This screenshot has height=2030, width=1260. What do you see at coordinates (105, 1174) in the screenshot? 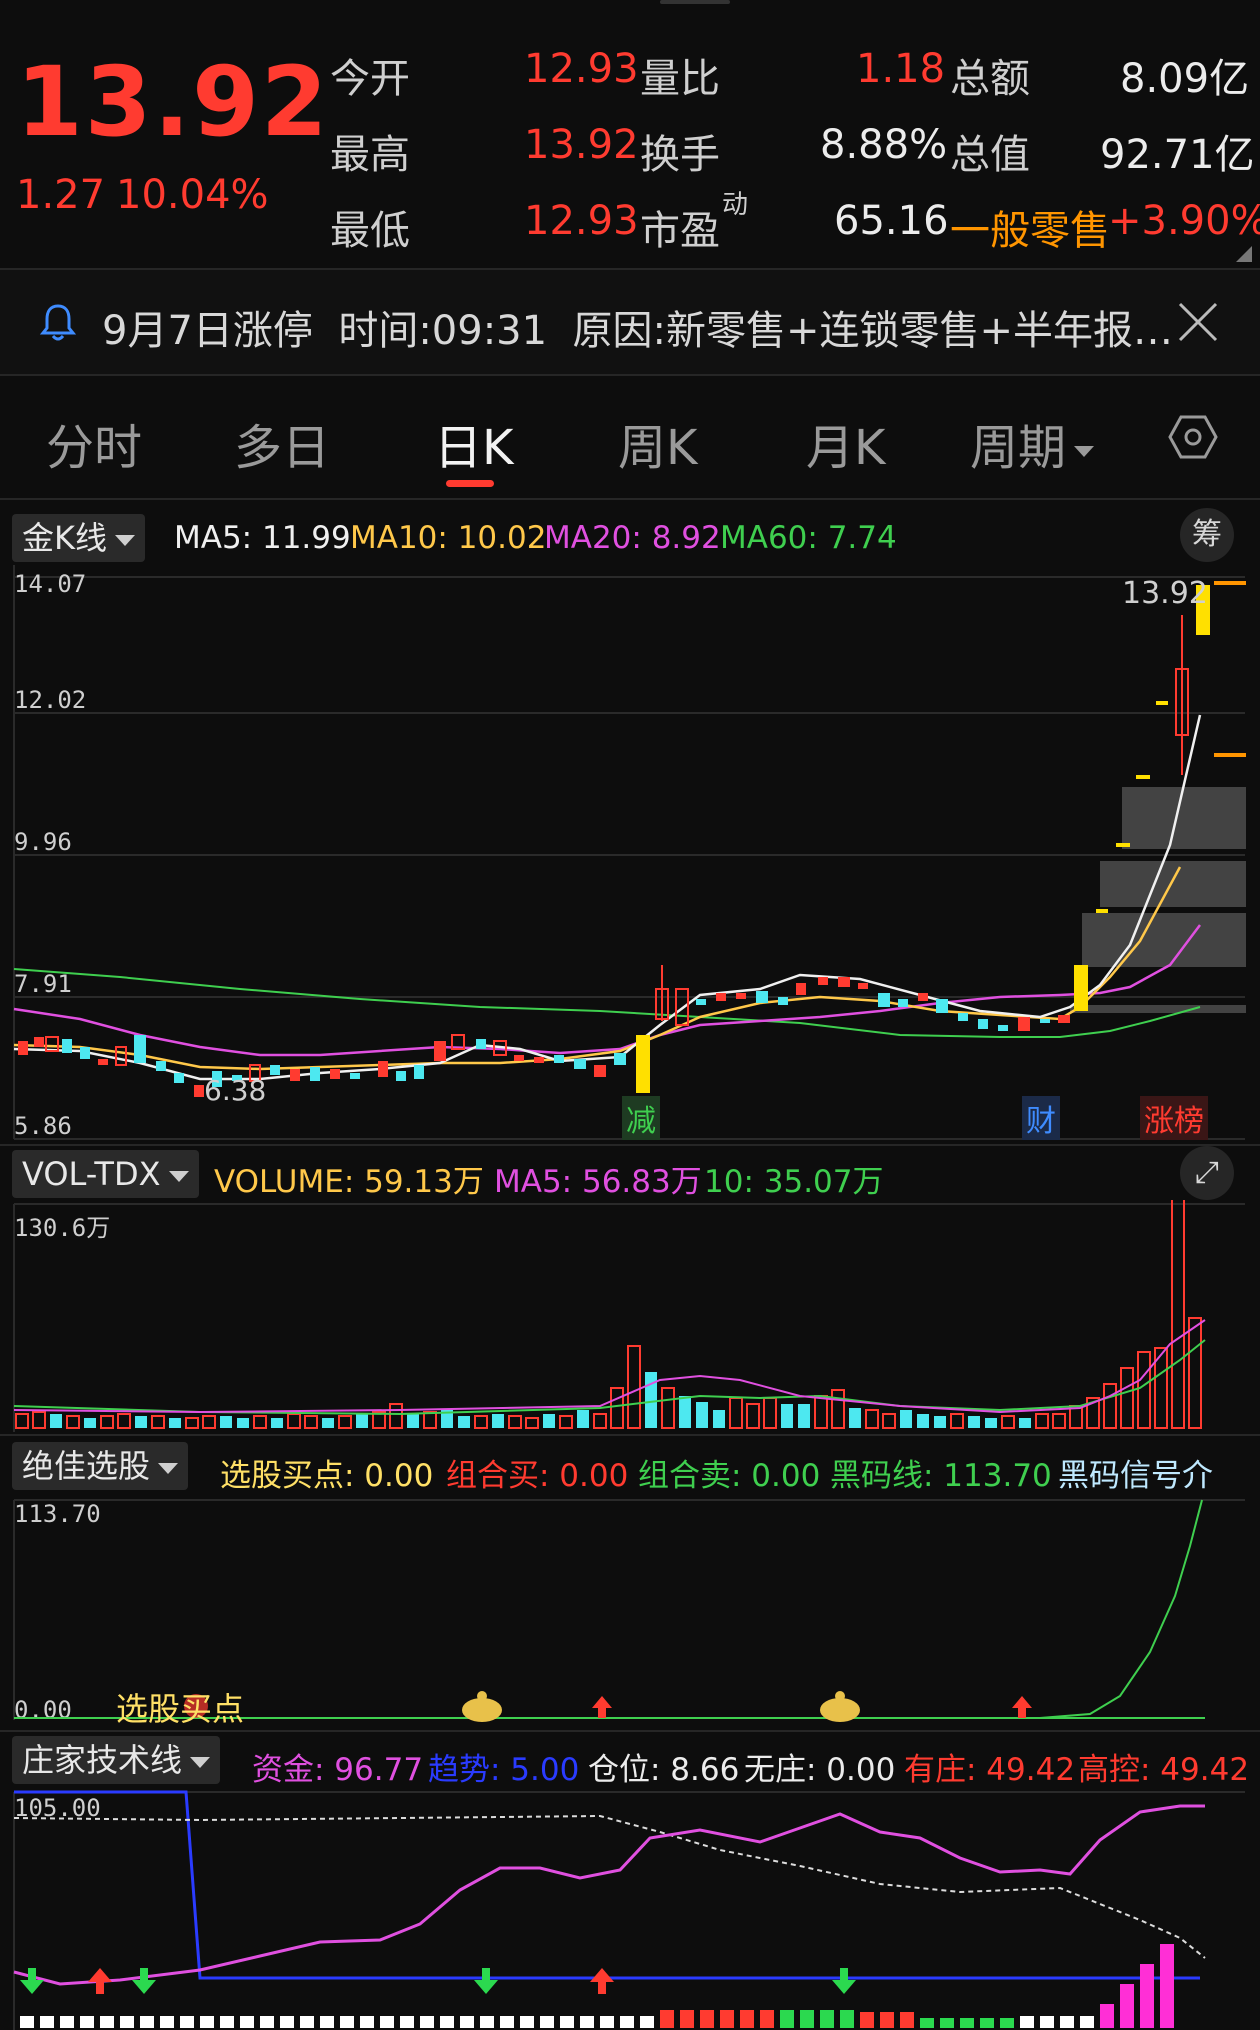
I see `volume-indicator-selector: VOL-TDX` at bounding box center [105, 1174].